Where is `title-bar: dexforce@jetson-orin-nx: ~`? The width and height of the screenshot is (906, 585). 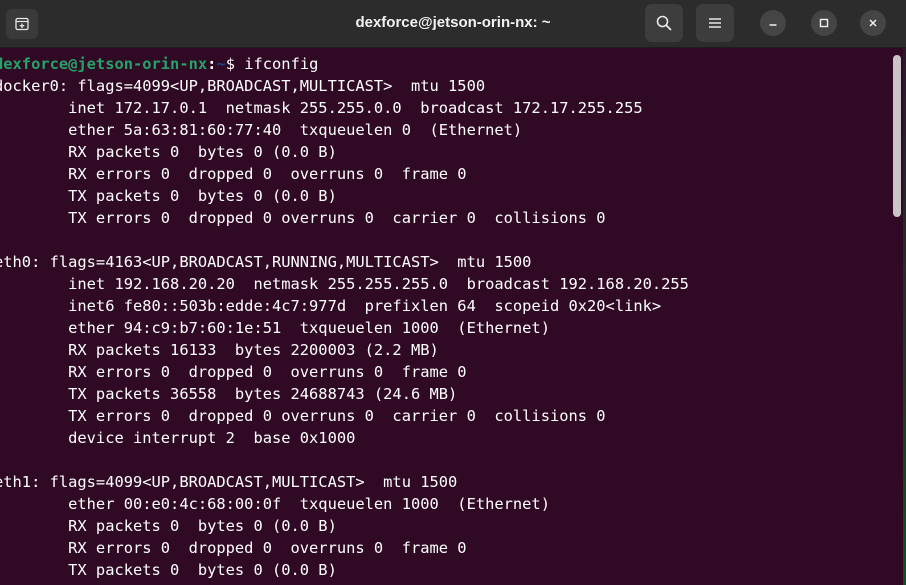
title-bar: dexforce@jetson-orin-nx: ~ is located at coordinates (453, 24).